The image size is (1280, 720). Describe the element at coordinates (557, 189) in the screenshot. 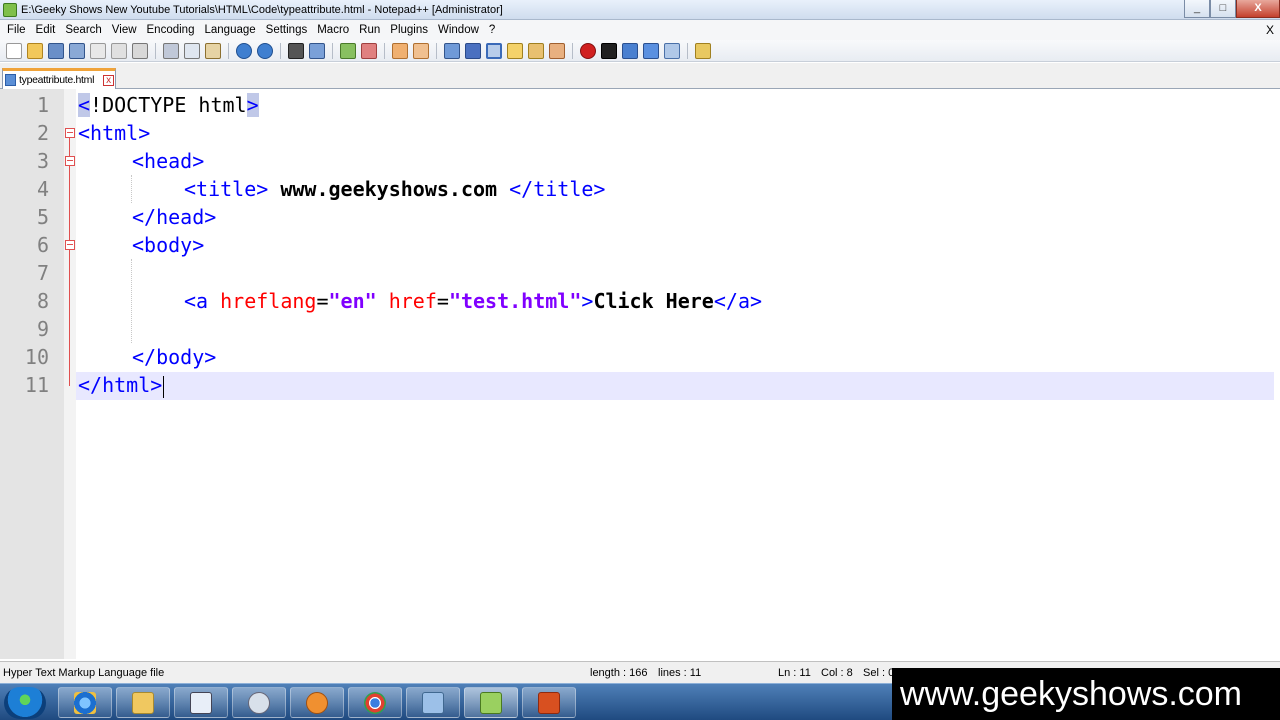

I see `title-close-tag: </title>` at that location.